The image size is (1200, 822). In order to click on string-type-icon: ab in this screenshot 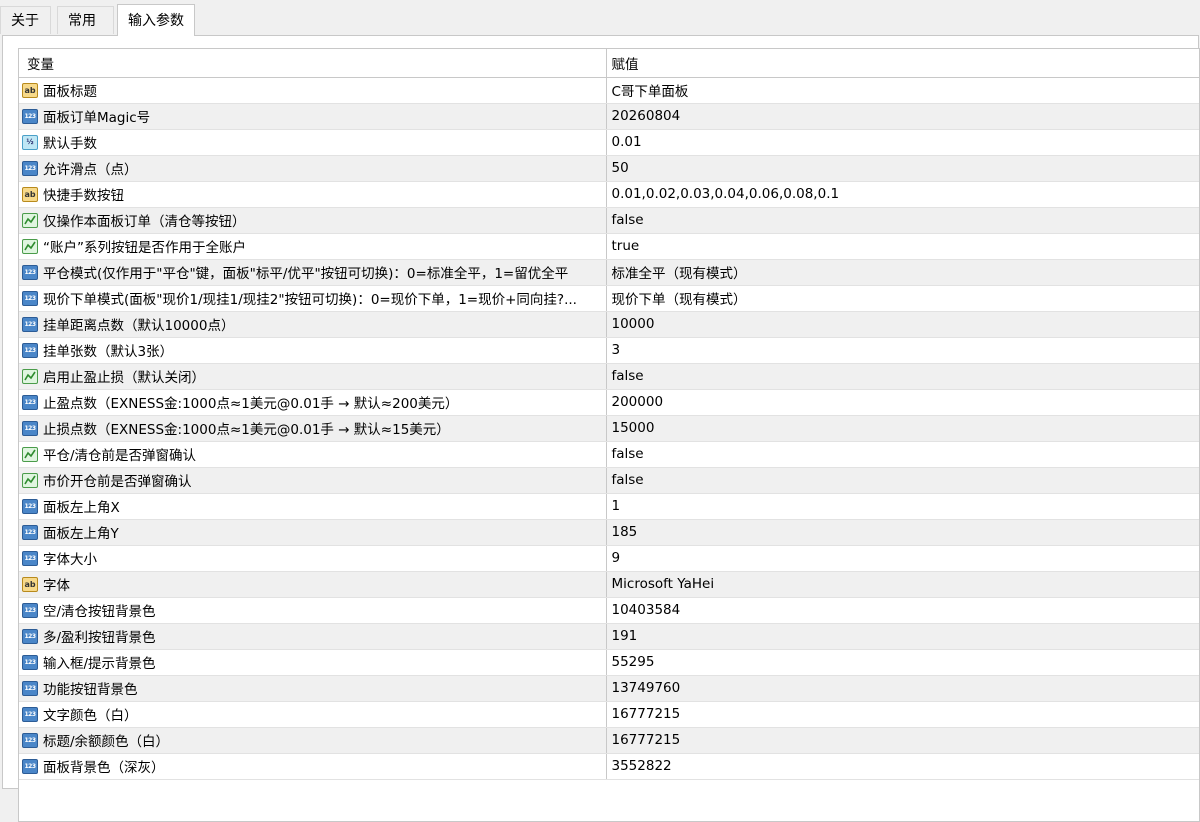, I will do `click(30, 584)`.